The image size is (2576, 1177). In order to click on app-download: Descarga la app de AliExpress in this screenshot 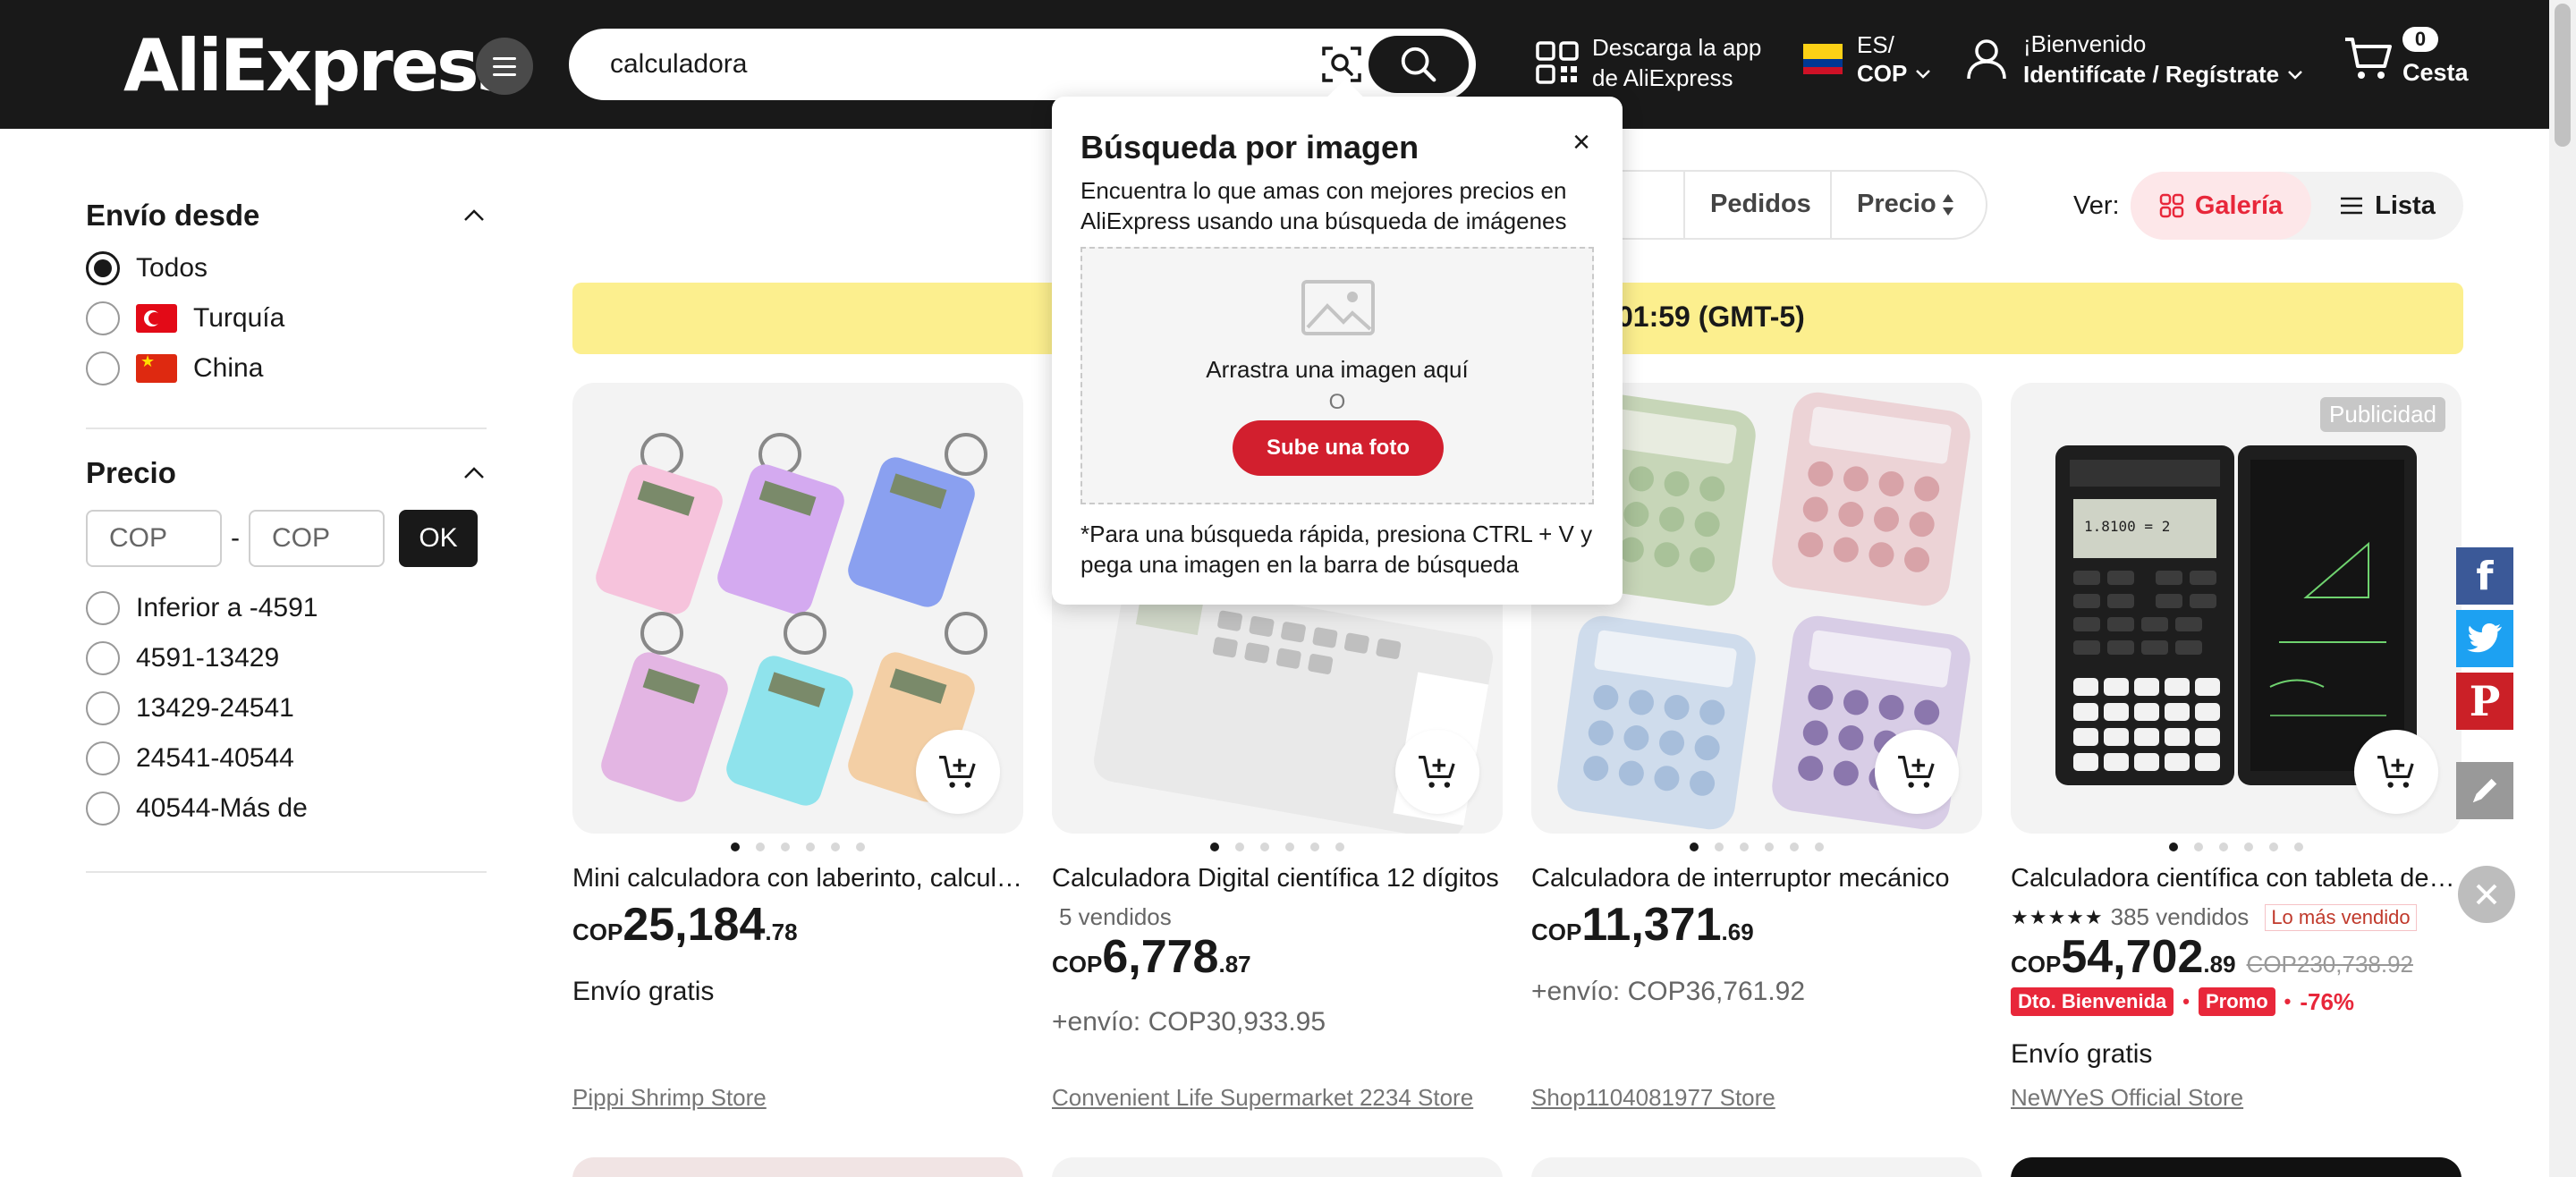, I will do `click(1648, 62)`.